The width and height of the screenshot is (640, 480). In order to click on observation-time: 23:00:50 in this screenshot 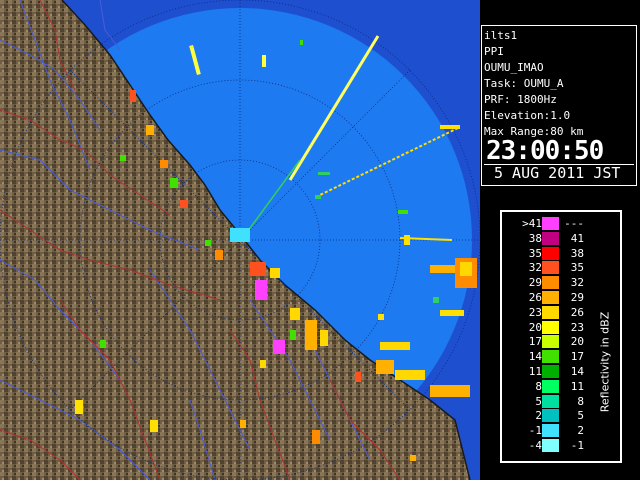, I will do `click(545, 151)`.